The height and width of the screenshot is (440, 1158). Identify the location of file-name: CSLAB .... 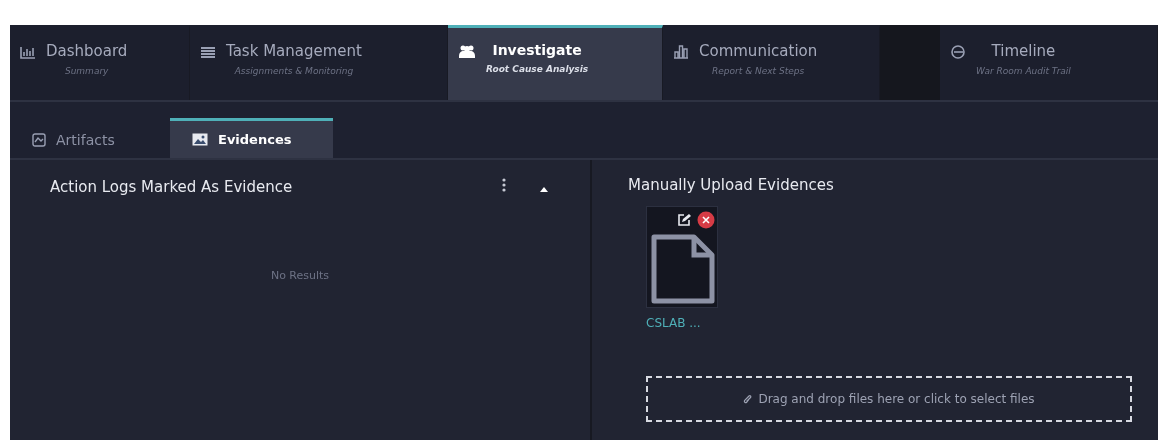
(682, 323).